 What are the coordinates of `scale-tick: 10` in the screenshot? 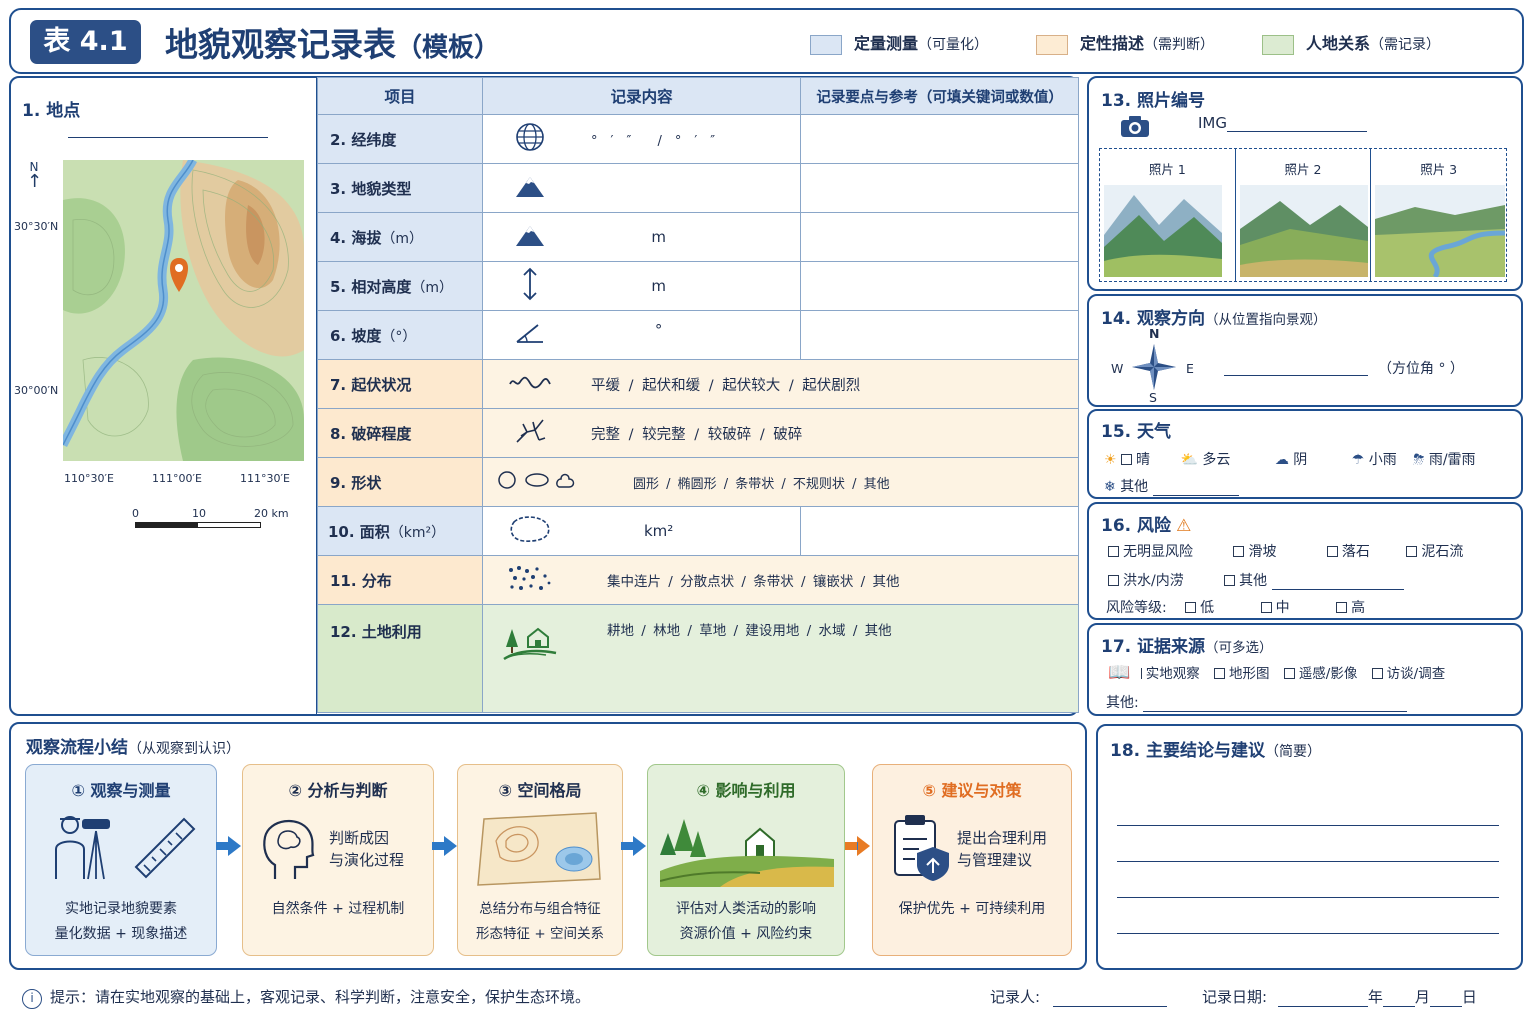 It's located at (199, 513).